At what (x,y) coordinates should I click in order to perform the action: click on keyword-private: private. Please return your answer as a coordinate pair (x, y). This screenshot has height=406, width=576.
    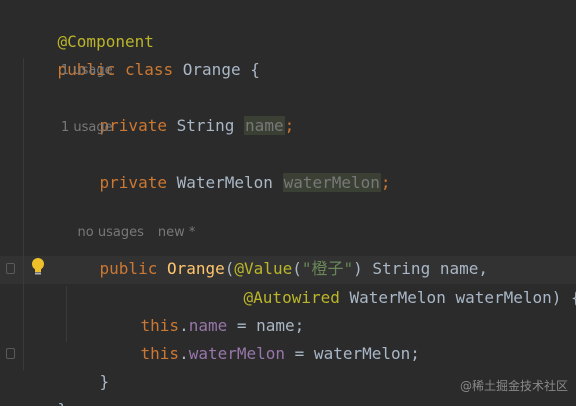
    Looking at the image, I should click on (133, 182).